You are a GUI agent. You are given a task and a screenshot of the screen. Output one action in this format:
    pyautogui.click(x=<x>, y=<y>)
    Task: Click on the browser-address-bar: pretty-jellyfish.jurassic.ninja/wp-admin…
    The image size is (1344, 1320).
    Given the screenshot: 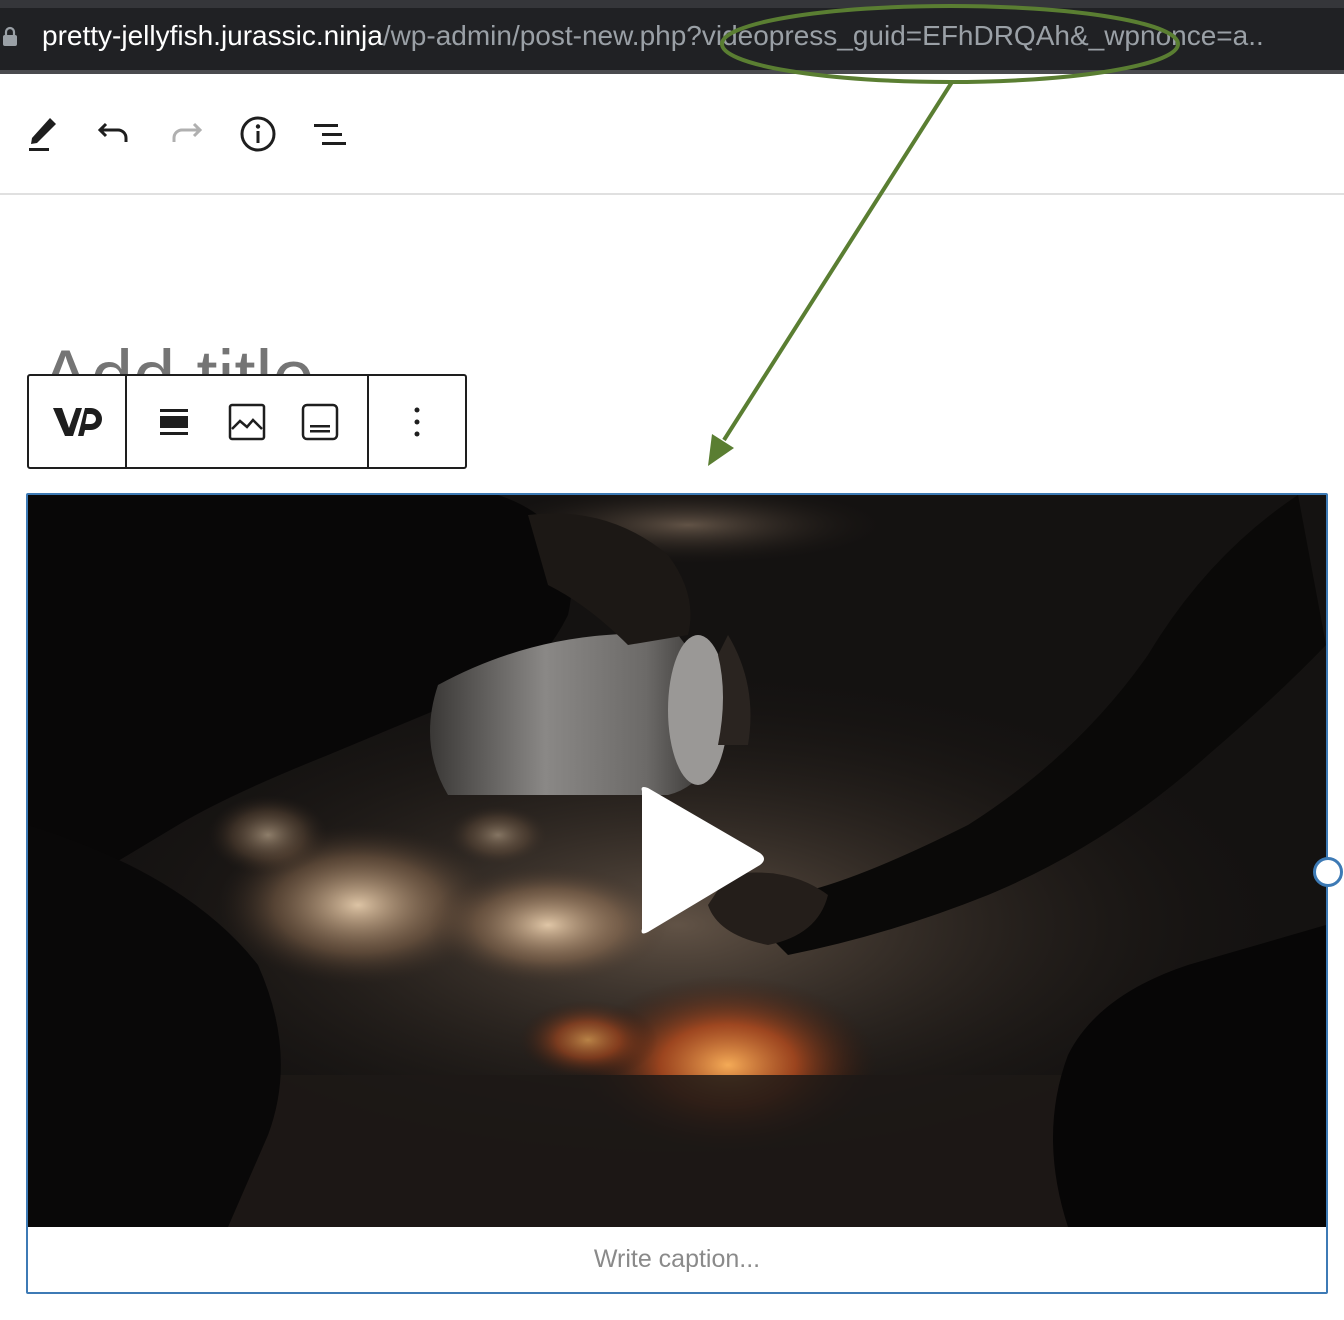 What is the action you would take?
    pyautogui.click(x=672, y=37)
    